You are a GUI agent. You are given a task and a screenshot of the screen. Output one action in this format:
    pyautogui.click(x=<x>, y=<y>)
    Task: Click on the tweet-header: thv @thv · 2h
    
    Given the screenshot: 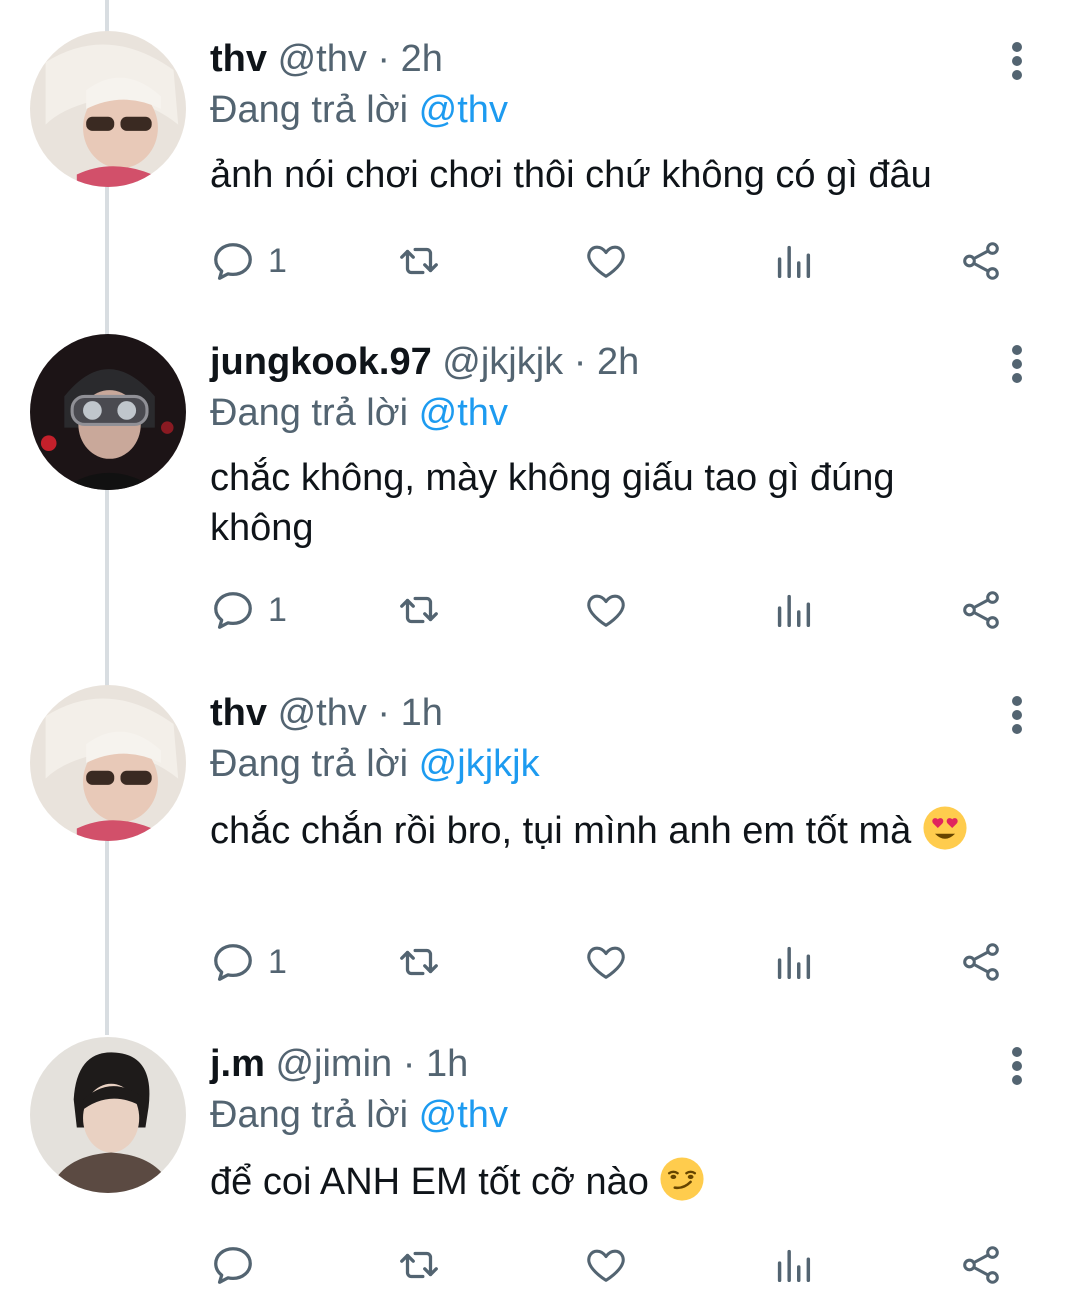 What is the action you would take?
    pyautogui.click(x=326, y=59)
    